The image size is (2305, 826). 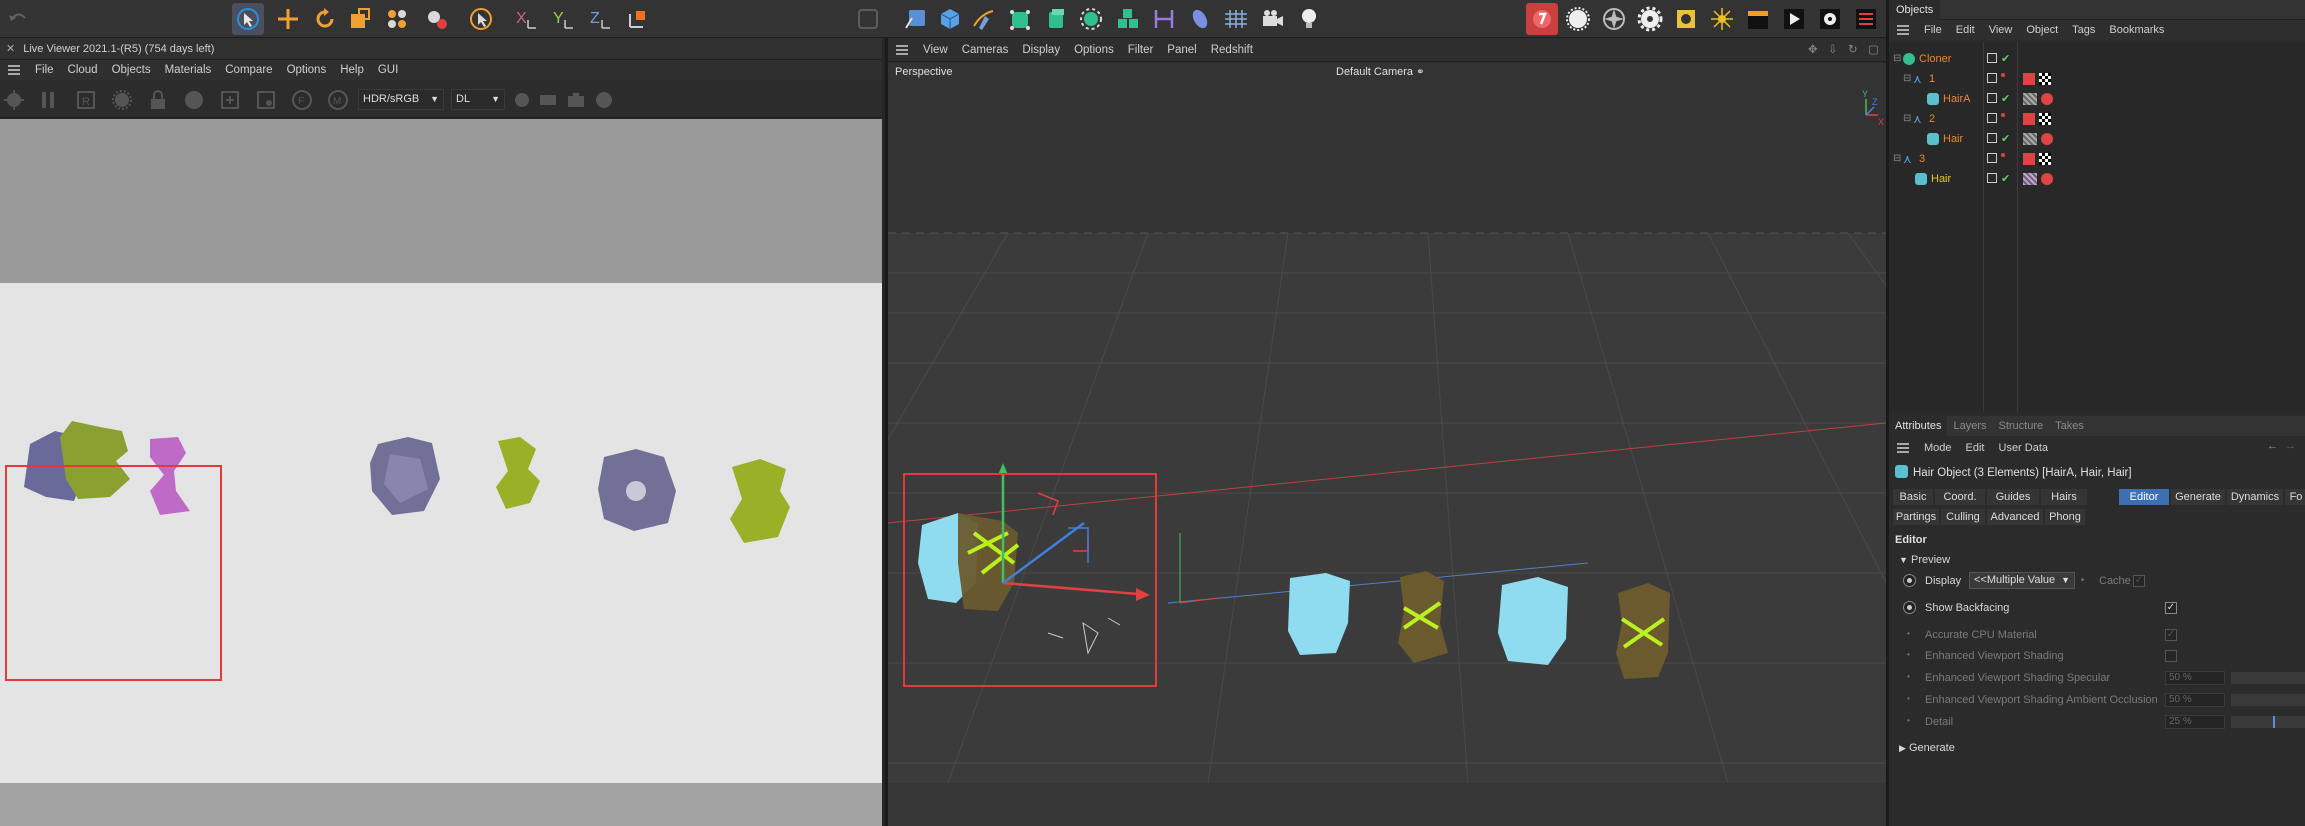 What do you see at coordinates (1181, 50) in the screenshot?
I see `menu-panel: Panel` at bounding box center [1181, 50].